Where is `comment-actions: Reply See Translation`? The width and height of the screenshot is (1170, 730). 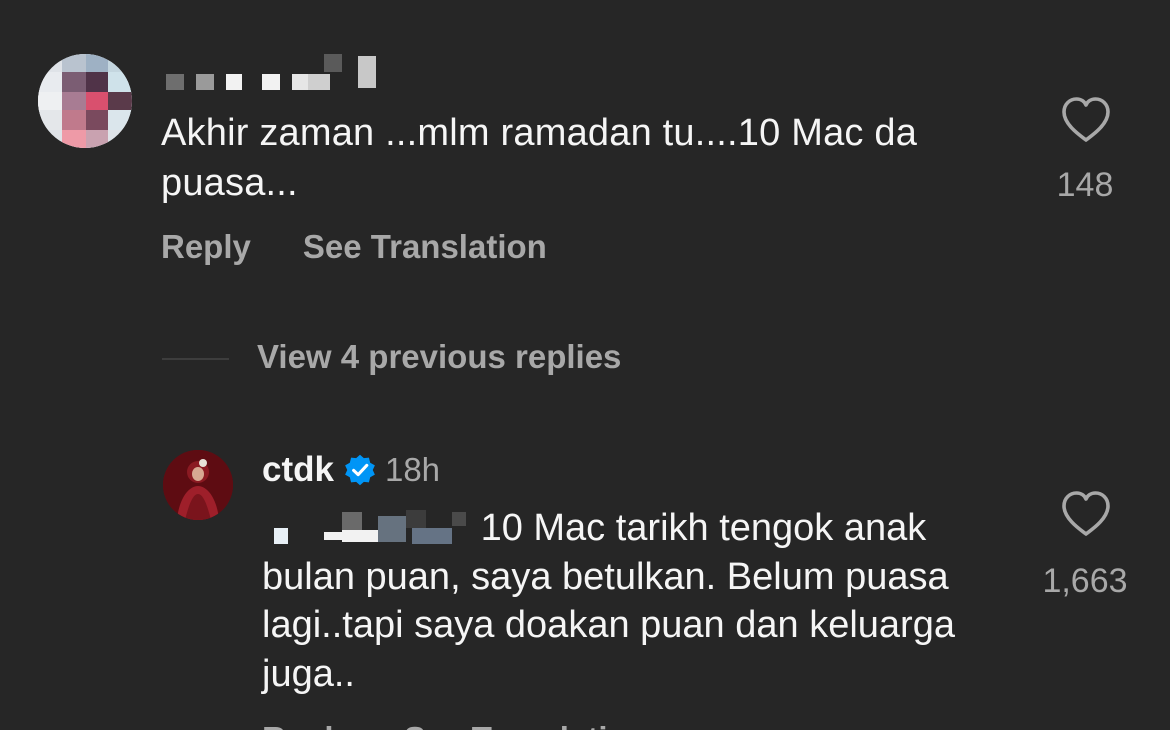 comment-actions: Reply See Translation is located at coordinates (354, 247).